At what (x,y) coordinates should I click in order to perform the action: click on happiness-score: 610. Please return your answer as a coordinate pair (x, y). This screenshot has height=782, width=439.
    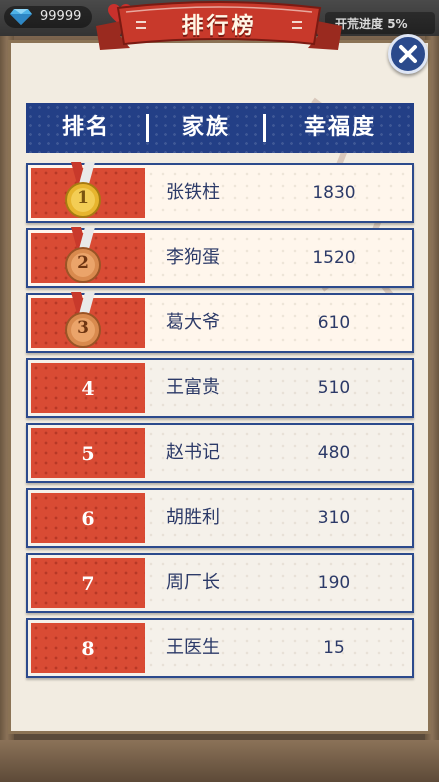
    Looking at the image, I should click on (334, 323).